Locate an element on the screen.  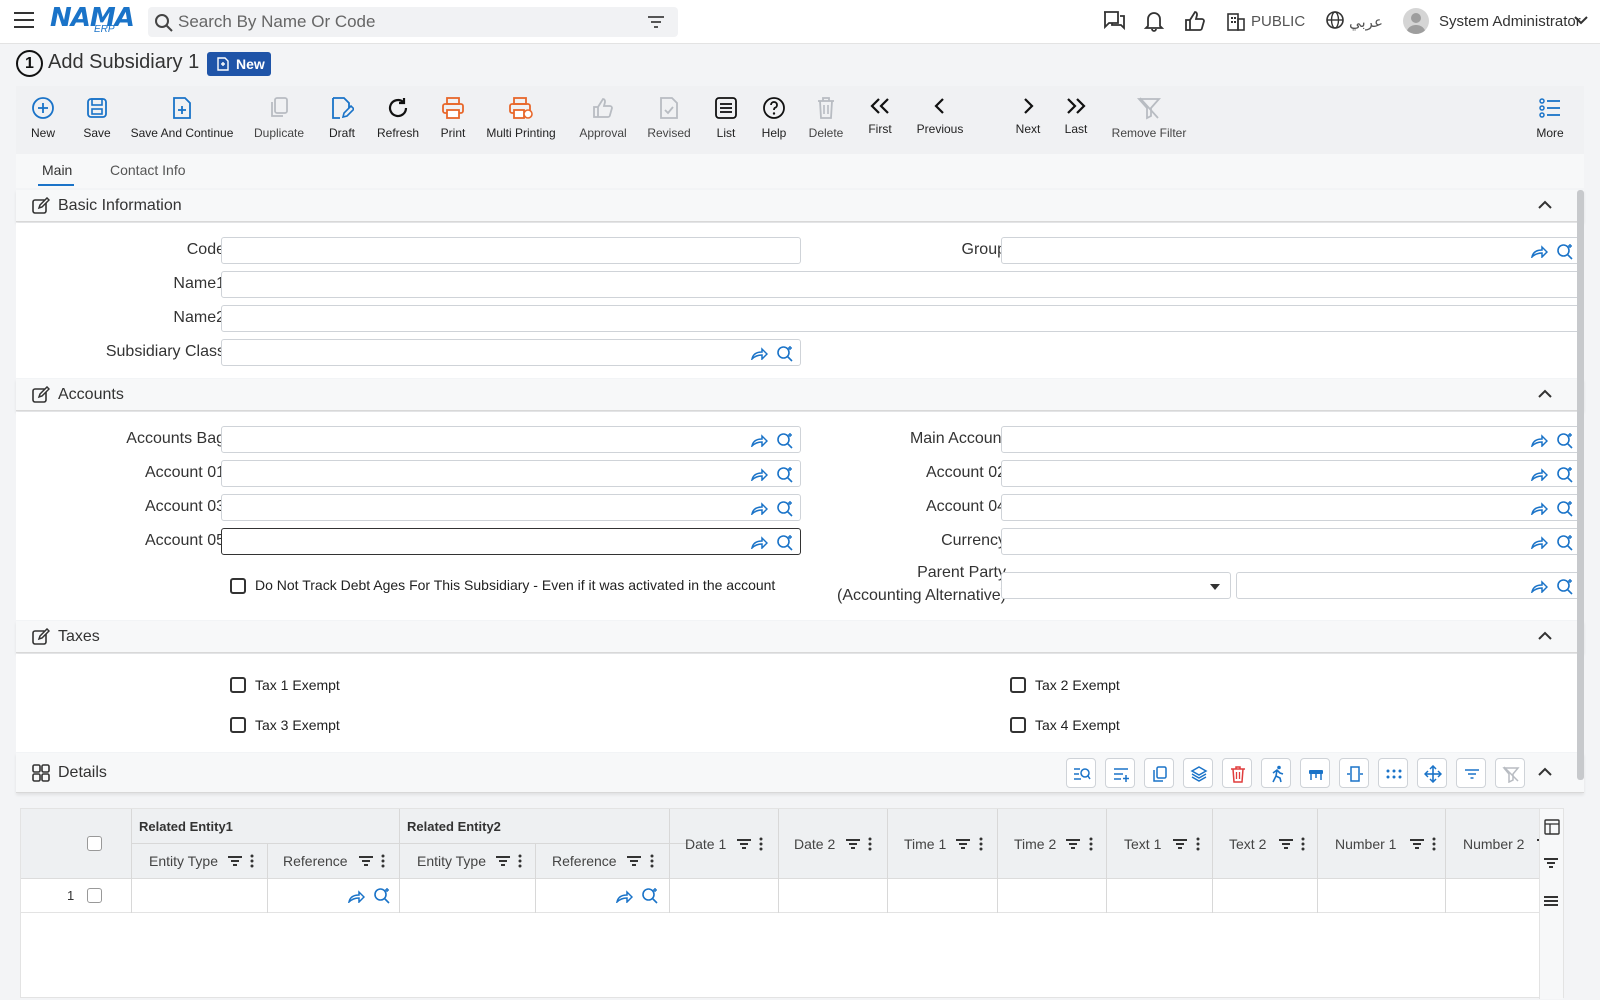
tax2-exempt-checkbox is located at coordinates (1018, 685).